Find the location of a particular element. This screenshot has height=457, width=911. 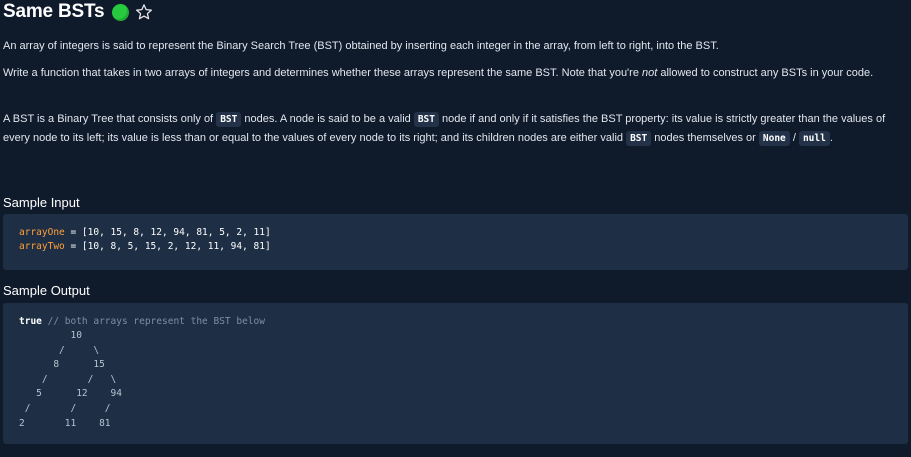

page-title: Same BSTs is located at coordinates (54, 11).